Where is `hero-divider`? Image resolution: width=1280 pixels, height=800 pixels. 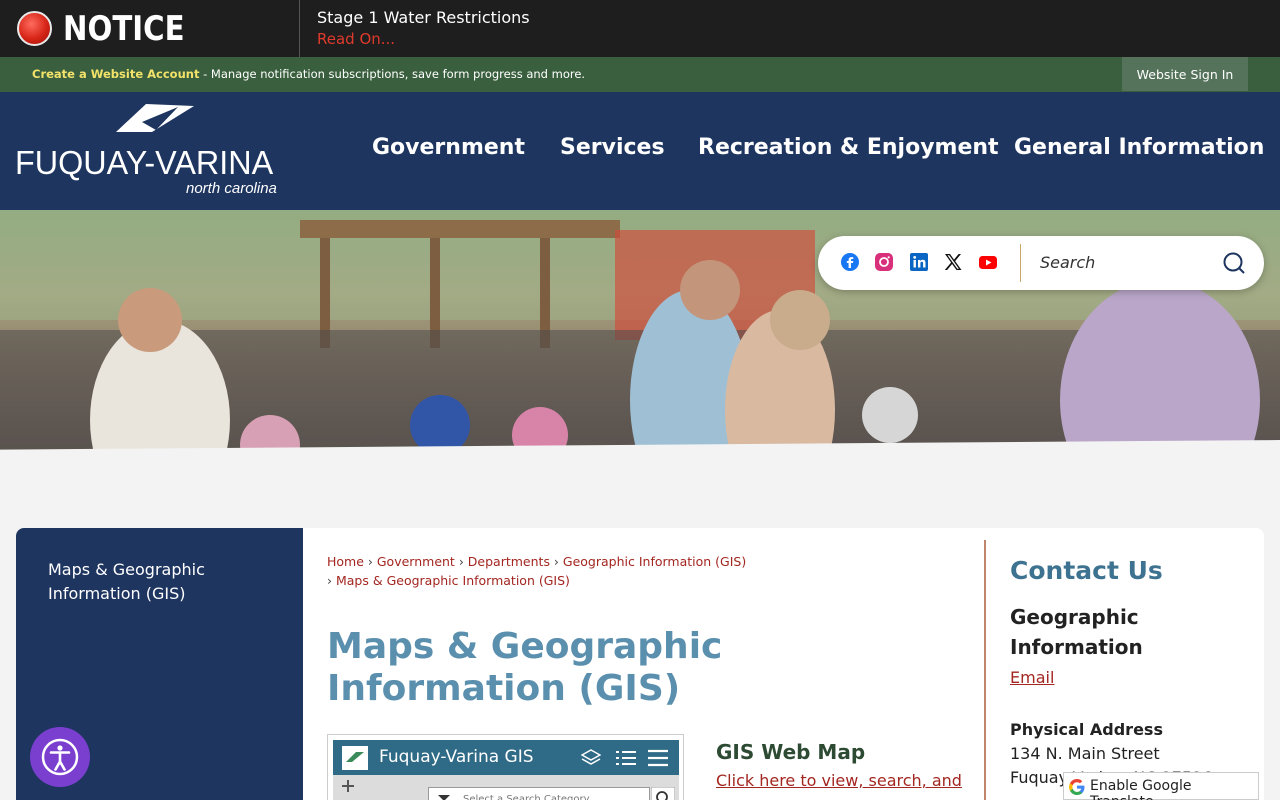 hero-divider is located at coordinates (640, 480).